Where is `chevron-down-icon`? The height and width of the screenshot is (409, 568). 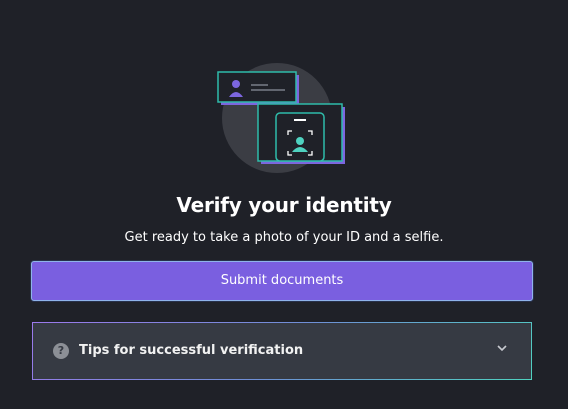 chevron-down-icon is located at coordinates (502, 348).